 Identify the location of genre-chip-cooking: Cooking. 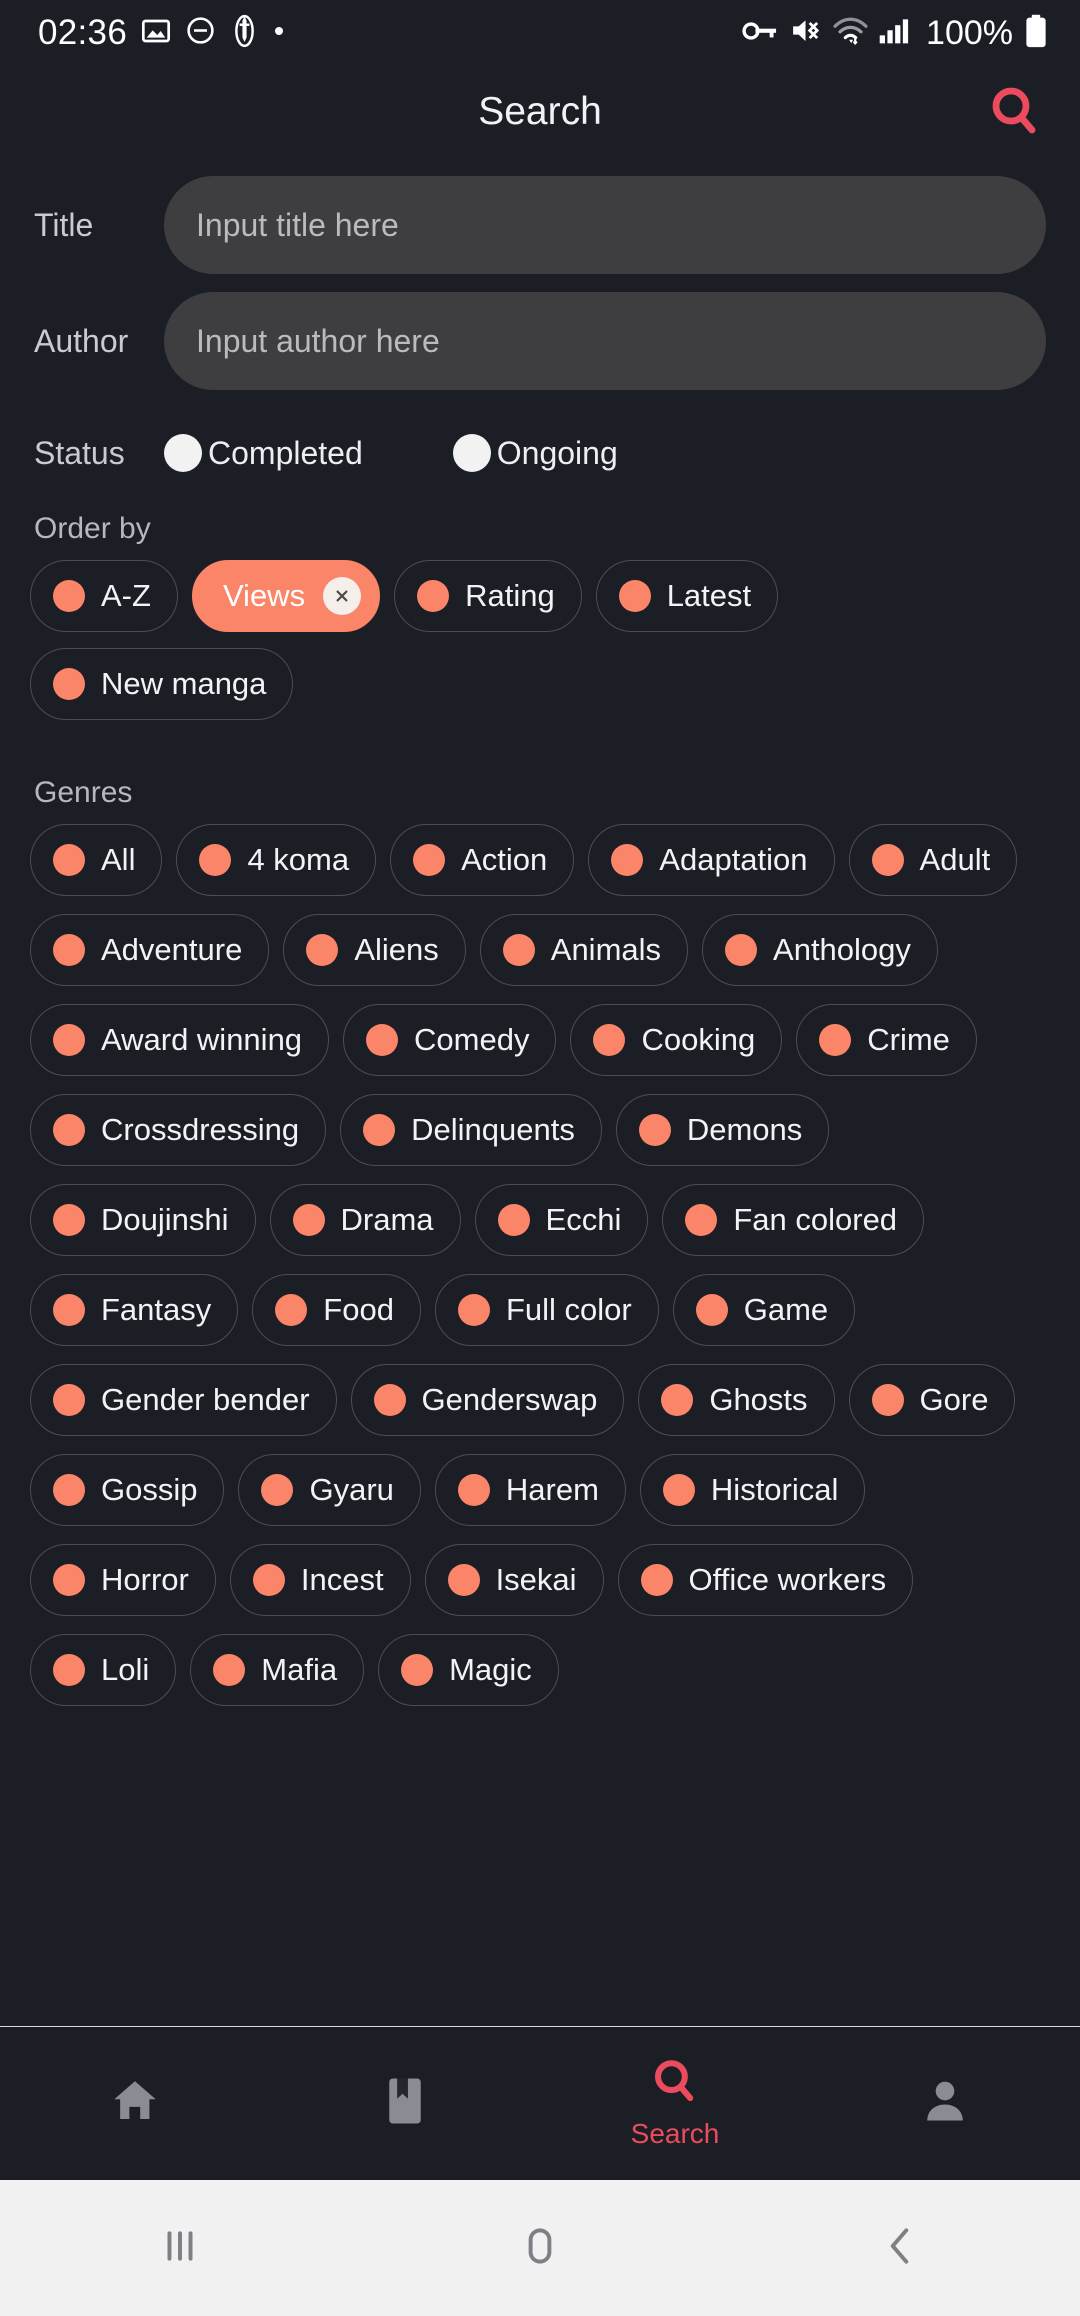
(676, 1040).